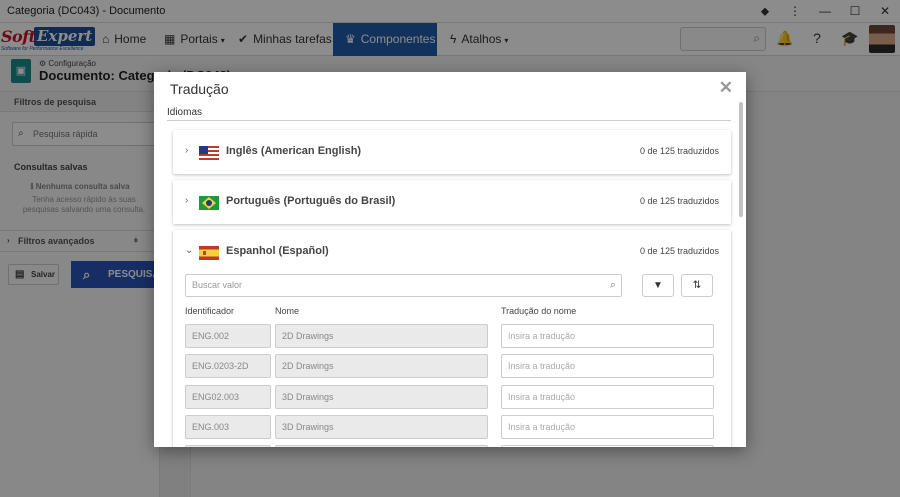 The width and height of the screenshot is (900, 497). I want to click on identifier-field: ENG.002, so click(228, 336).